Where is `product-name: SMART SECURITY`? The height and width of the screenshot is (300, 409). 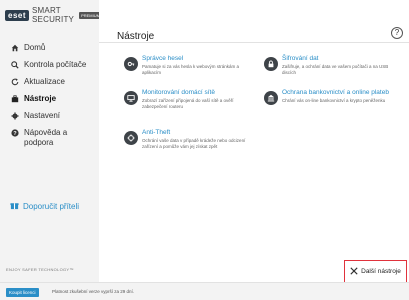 product-name: SMART SECURITY is located at coordinates (53, 15).